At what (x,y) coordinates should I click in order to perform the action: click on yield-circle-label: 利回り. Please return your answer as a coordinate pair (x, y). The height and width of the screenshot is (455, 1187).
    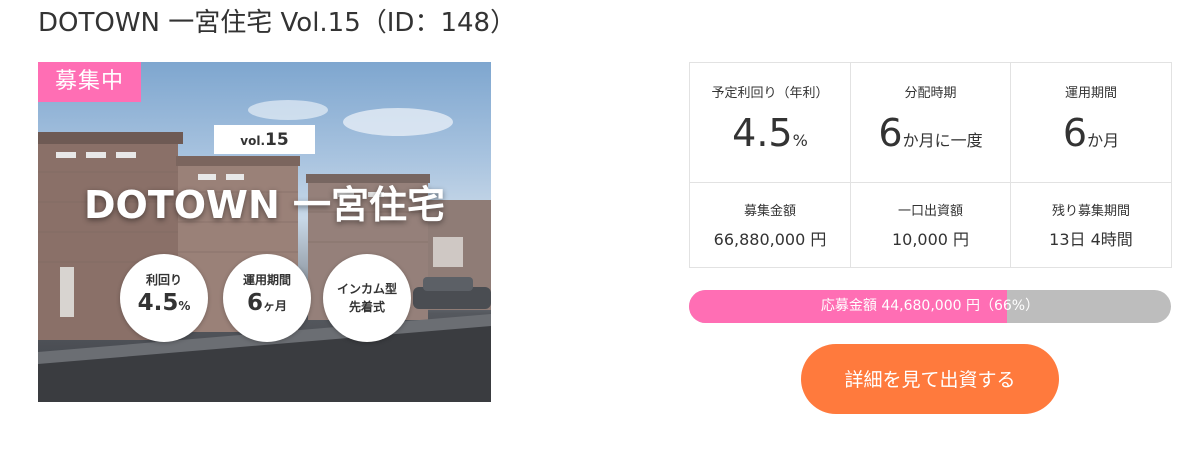
    Looking at the image, I should click on (163, 280).